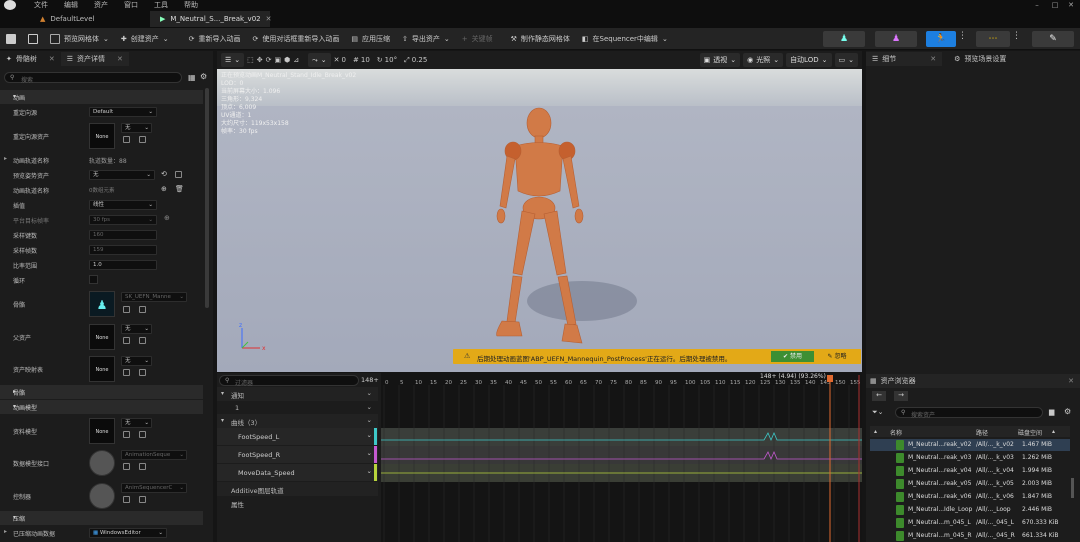 The image size is (1080, 542). I want to click on retarget-asset-picker: 无 ⌄, so click(136, 128).